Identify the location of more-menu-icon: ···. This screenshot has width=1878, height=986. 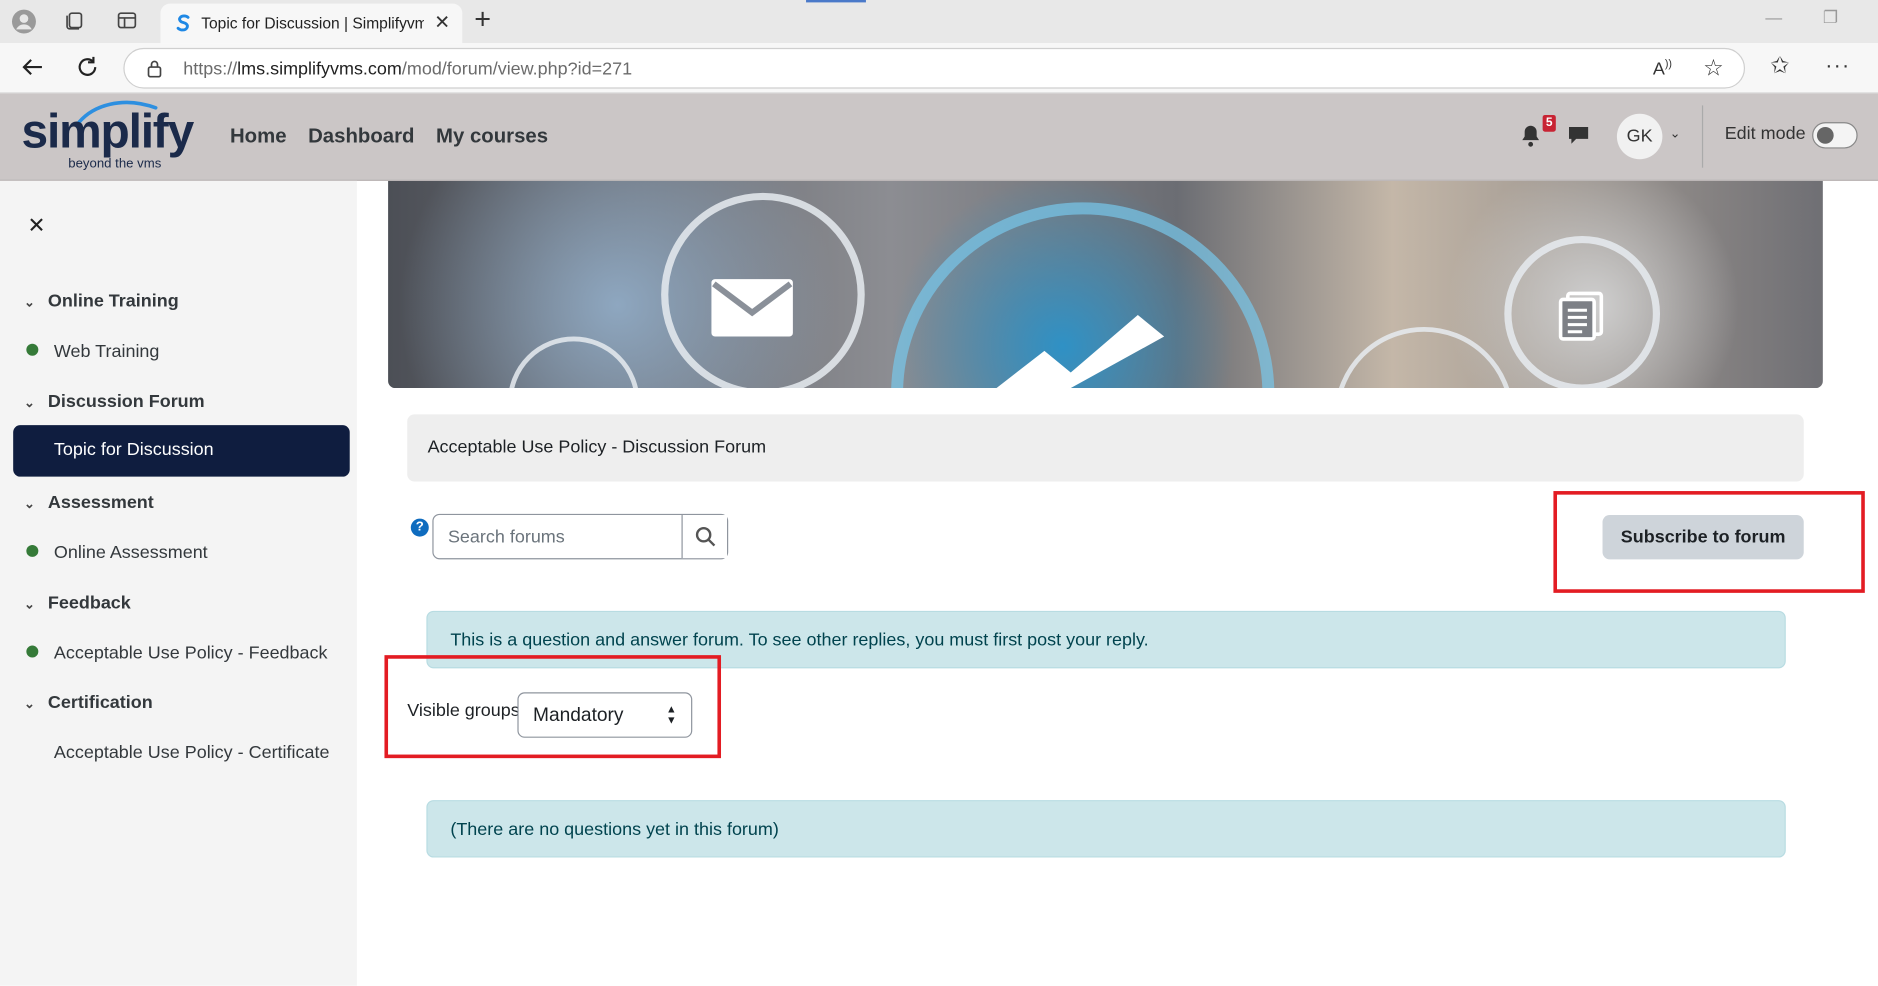
(1837, 65).